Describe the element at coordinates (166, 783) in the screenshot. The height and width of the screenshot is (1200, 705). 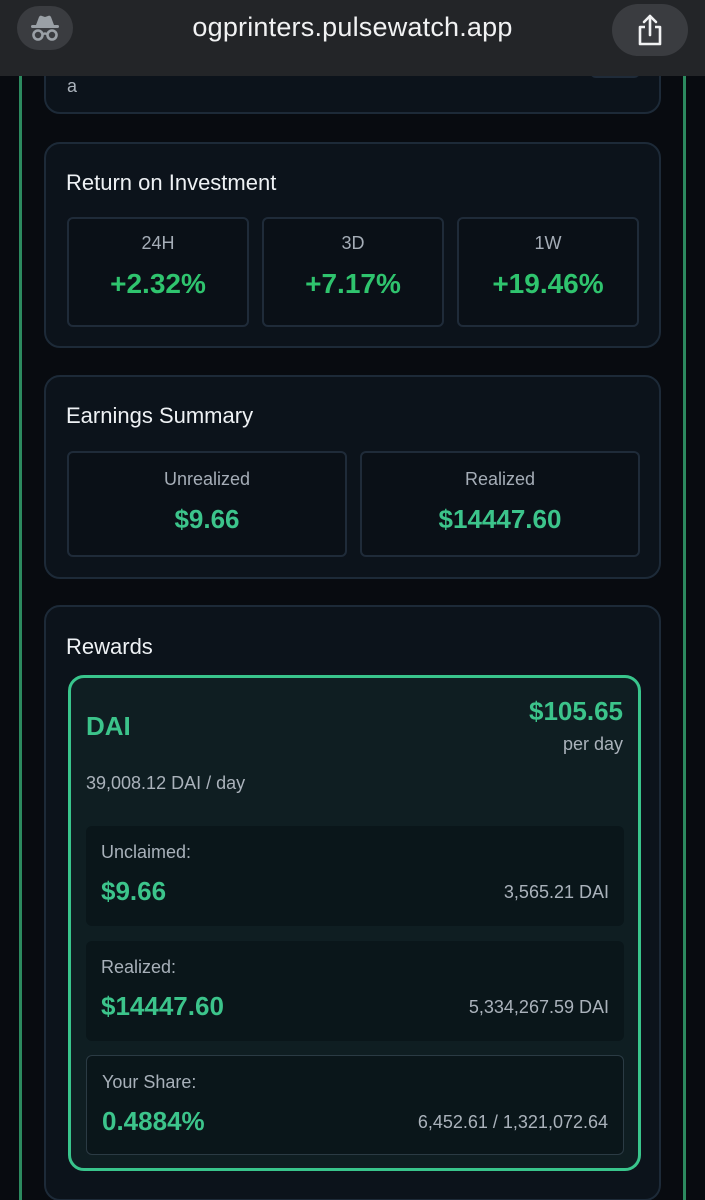
I see `reward-rate: 39,008.12 DAI / day` at that location.